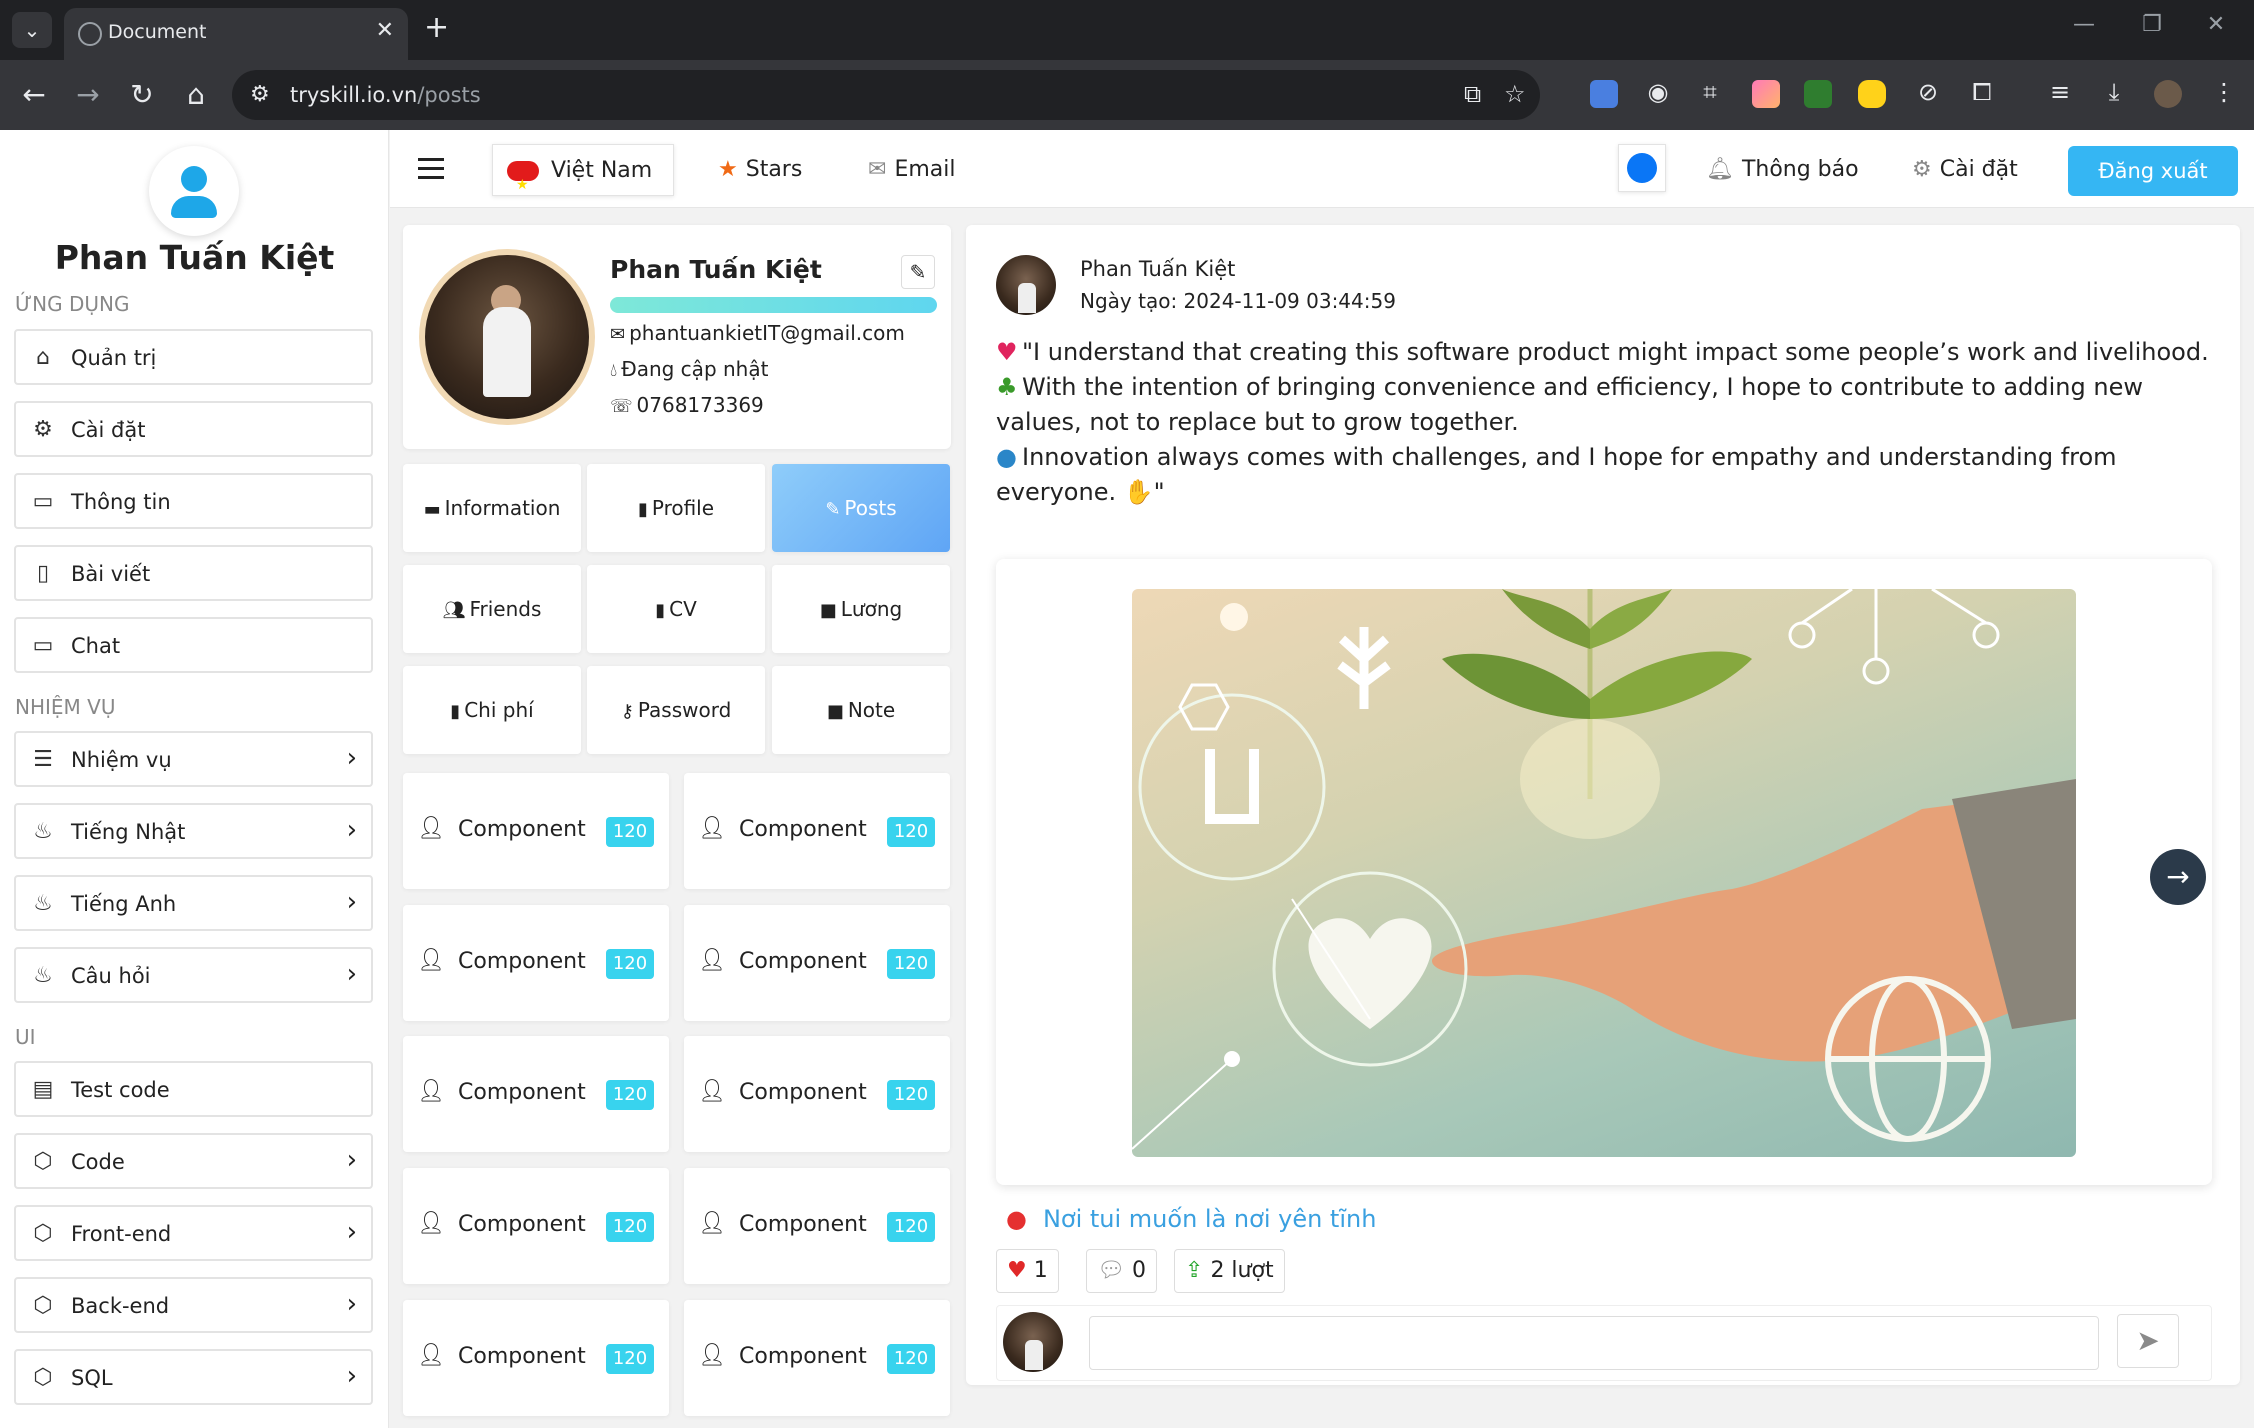 The width and height of the screenshot is (2254, 1428). Describe the element at coordinates (507, 337) in the screenshot. I see `profile-photo` at that location.